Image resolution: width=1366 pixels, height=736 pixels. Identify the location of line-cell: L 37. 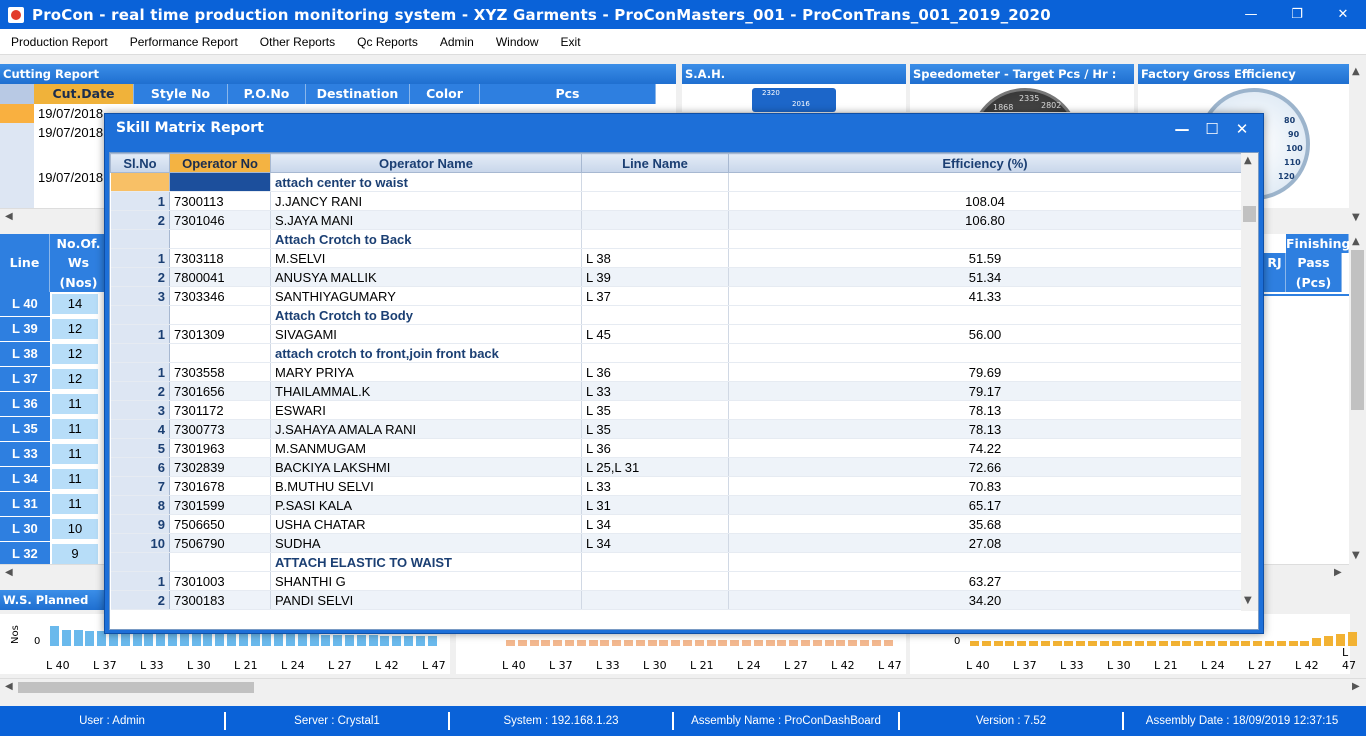
(25, 379).